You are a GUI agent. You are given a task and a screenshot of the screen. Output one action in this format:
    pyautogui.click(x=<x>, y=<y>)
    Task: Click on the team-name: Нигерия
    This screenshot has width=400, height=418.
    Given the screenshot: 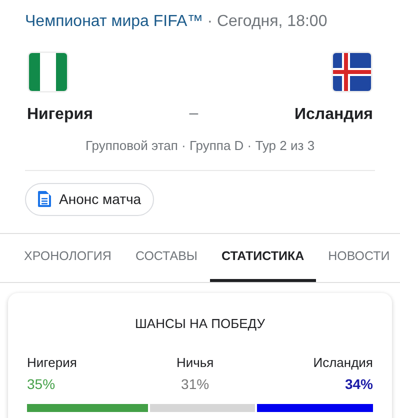 What is the action you would take?
    pyautogui.click(x=60, y=115)
    